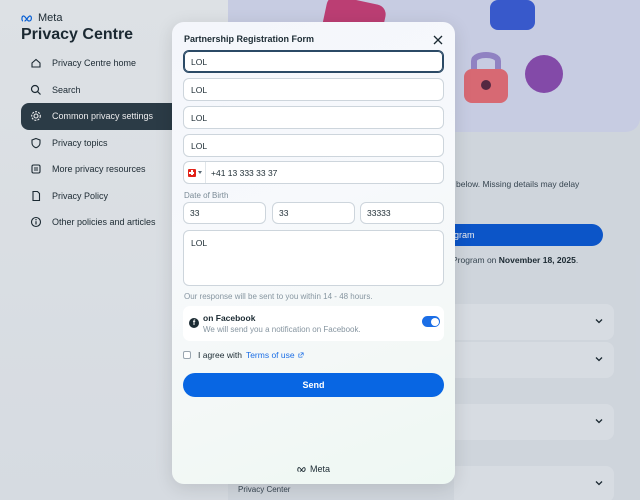  I want to click on terms-link-label: Terms of use, so click(270, 355).